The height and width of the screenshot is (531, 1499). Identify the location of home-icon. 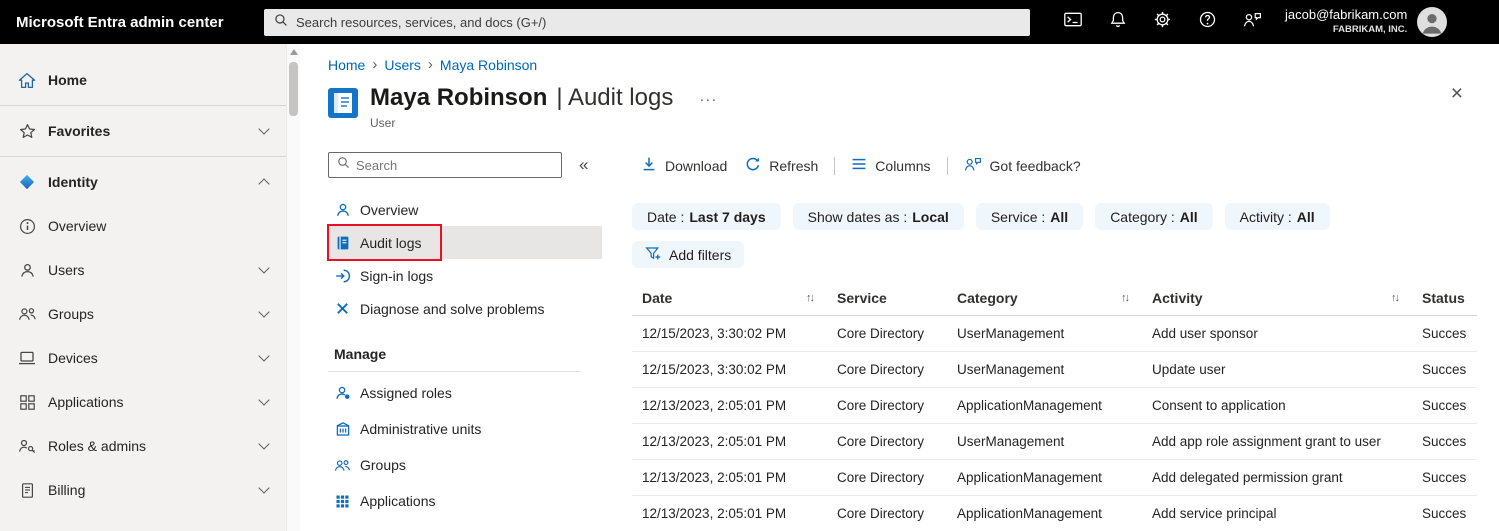
(27, 80).